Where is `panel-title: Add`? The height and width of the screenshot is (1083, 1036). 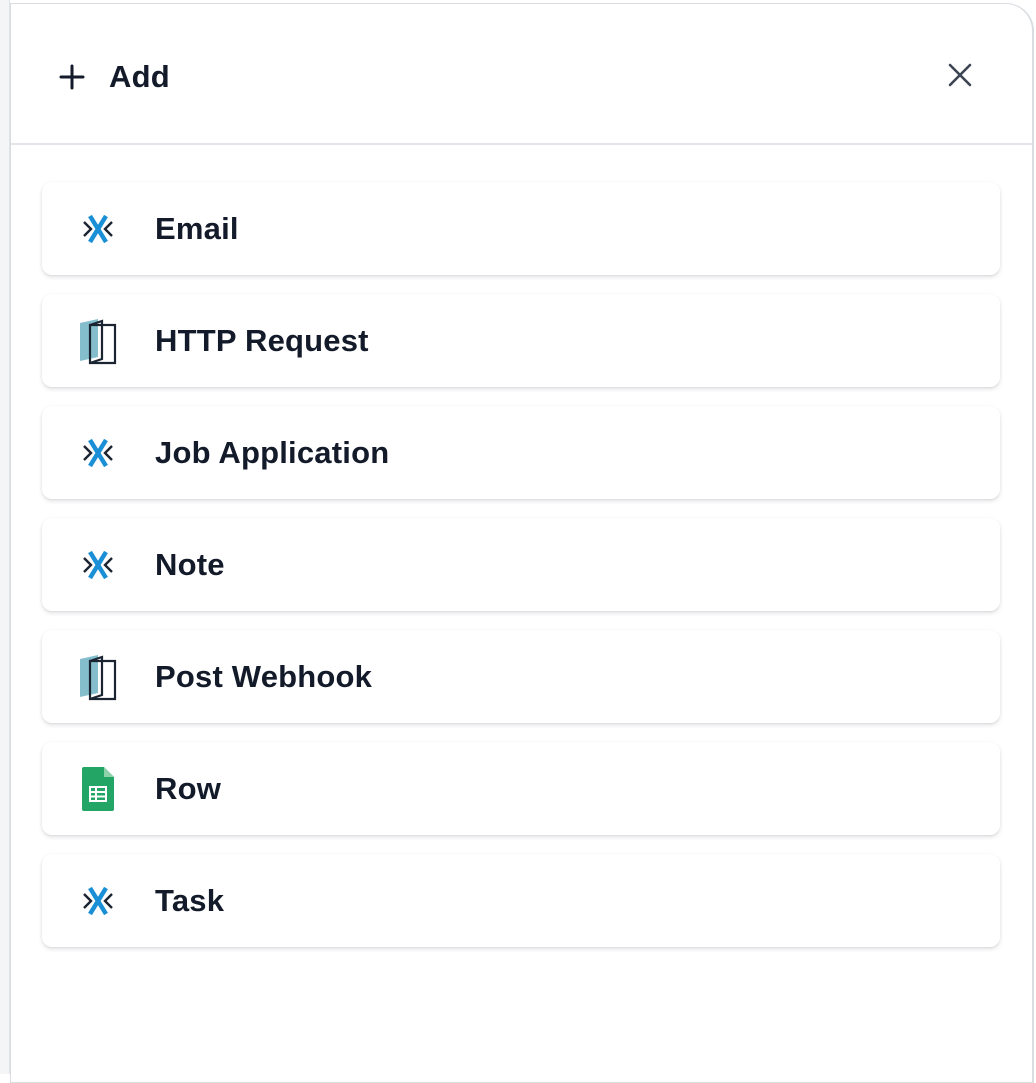
panel-title: Add is located at coordinates (139, 76).